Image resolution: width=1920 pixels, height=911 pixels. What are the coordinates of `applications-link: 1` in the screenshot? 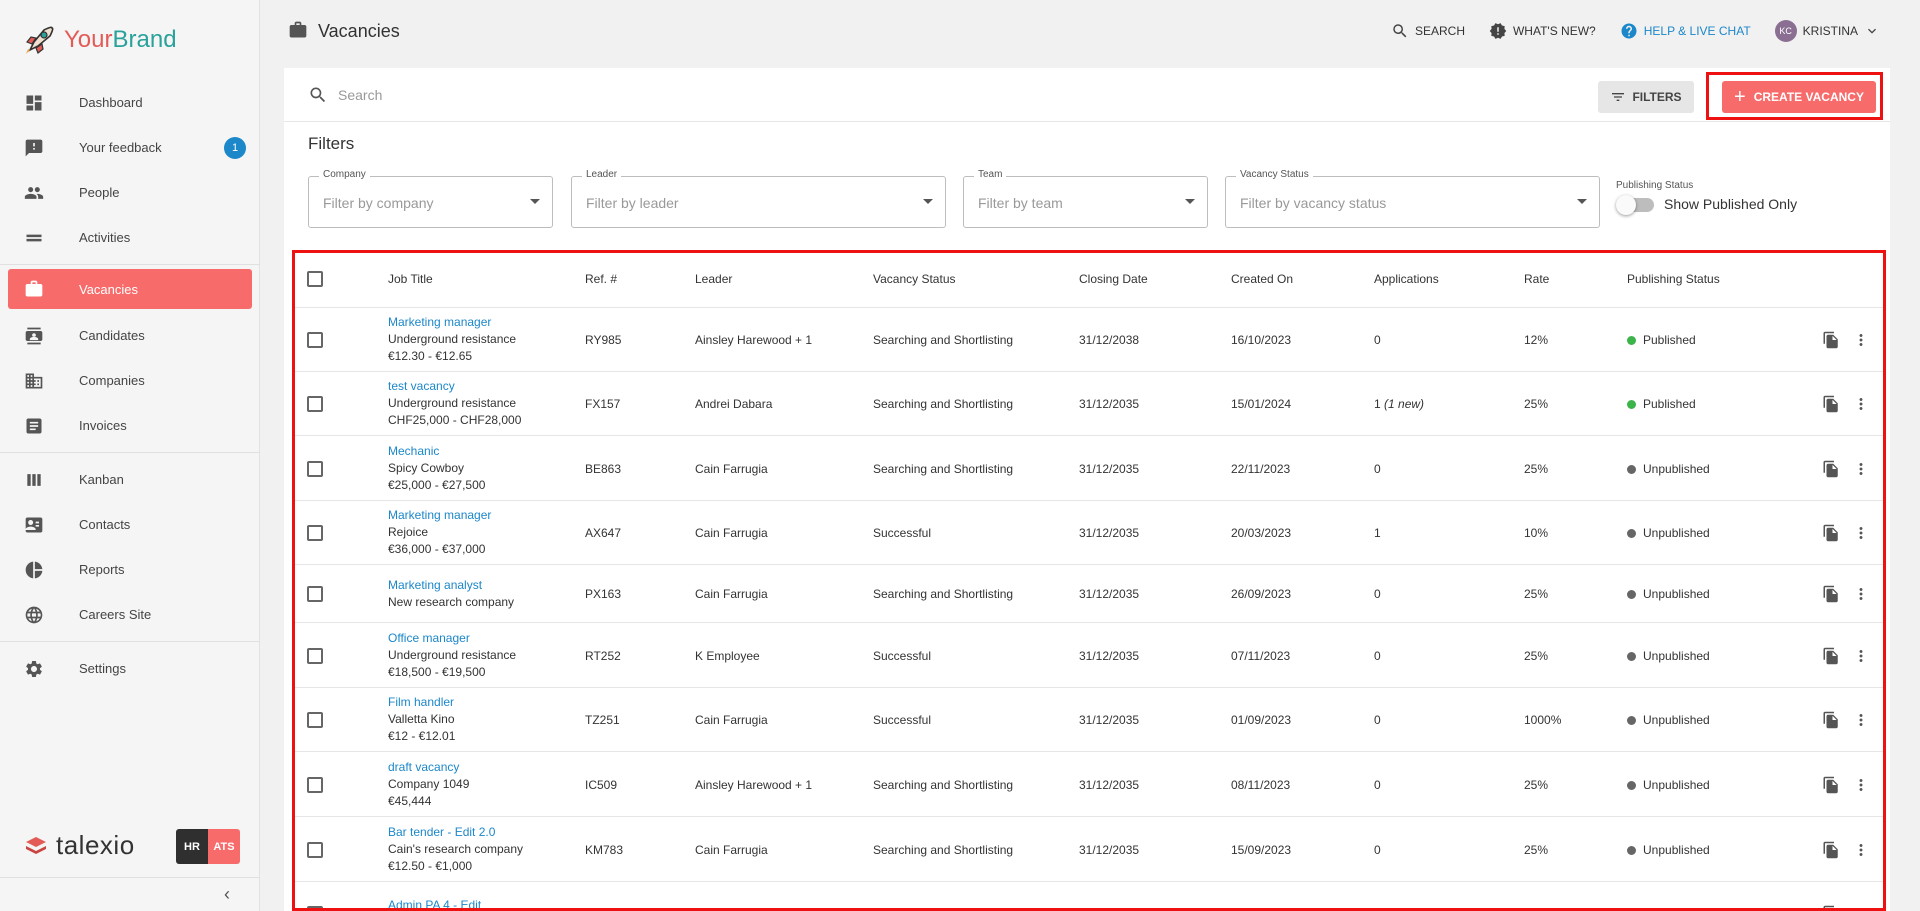 It's located at (1377, 533).